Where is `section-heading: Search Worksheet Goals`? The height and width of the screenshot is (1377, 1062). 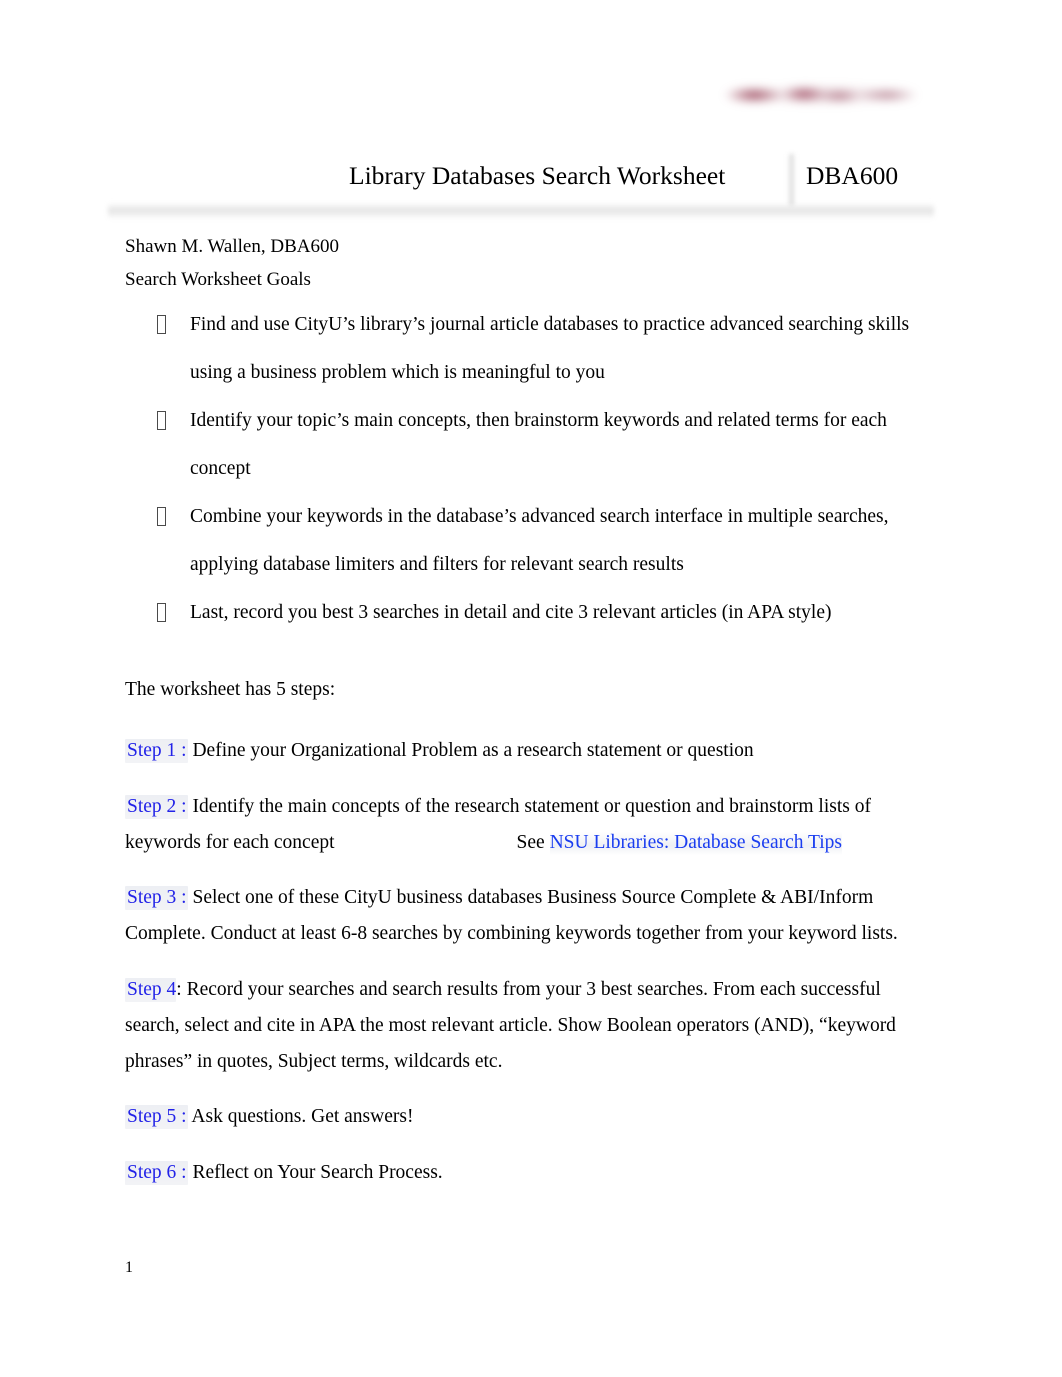 section-heading: Search Worksheet Goals is located at coordinates (218, 279).